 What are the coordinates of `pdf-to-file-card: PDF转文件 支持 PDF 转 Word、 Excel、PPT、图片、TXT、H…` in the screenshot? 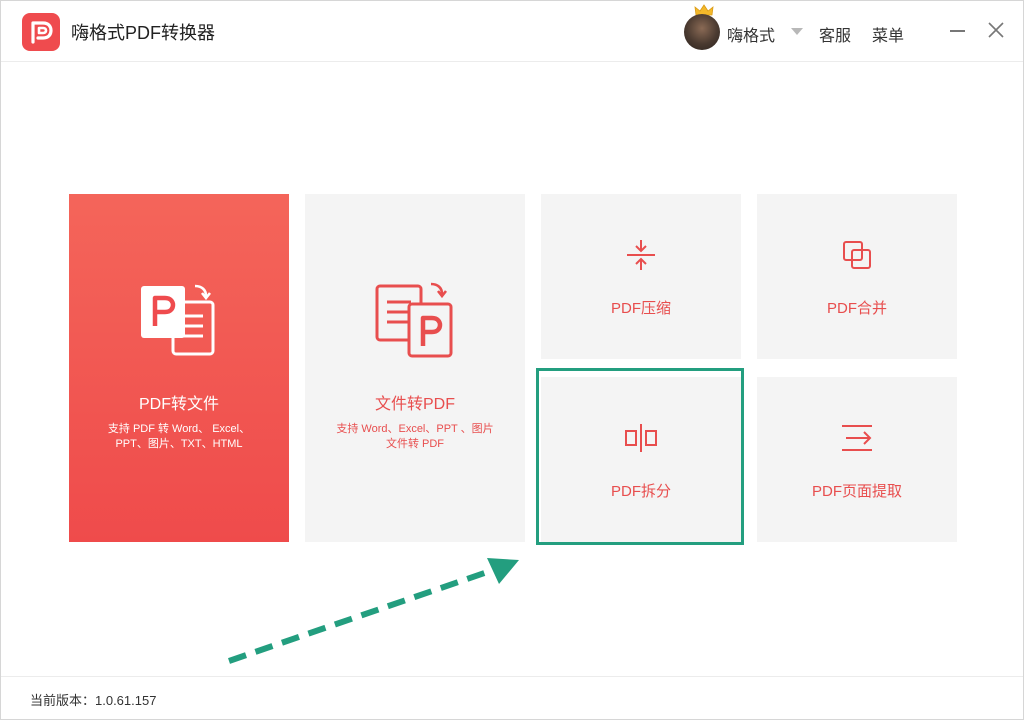 It's located at (179, 368).